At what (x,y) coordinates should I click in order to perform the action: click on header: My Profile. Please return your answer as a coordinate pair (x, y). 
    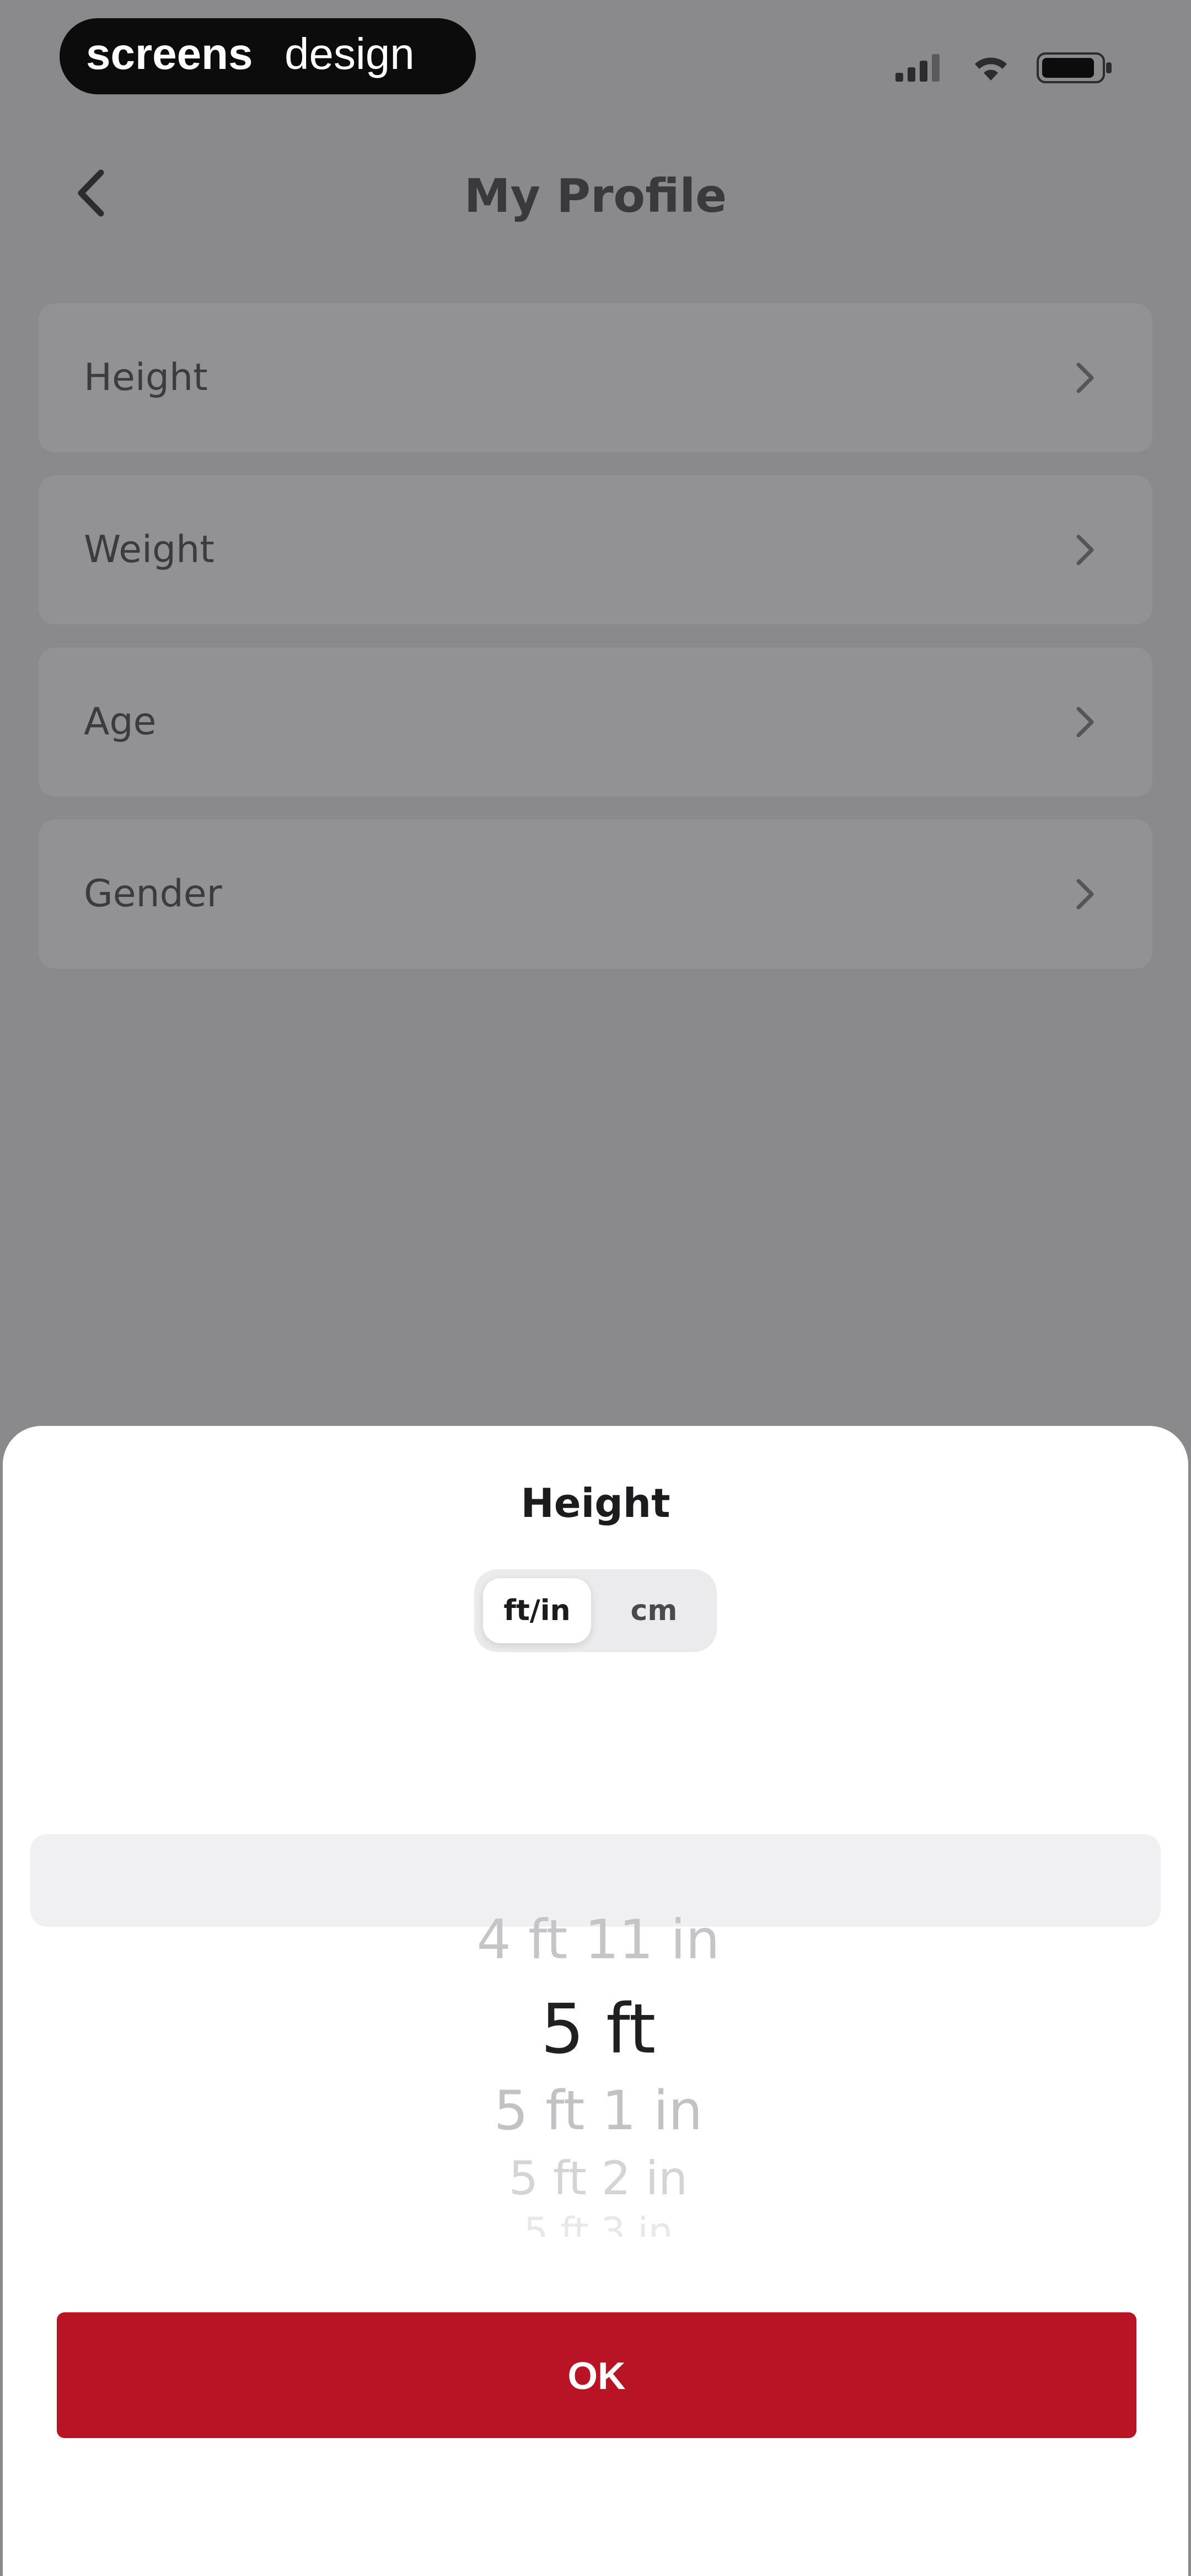
    Looking at the image, I should click on (595, 193).